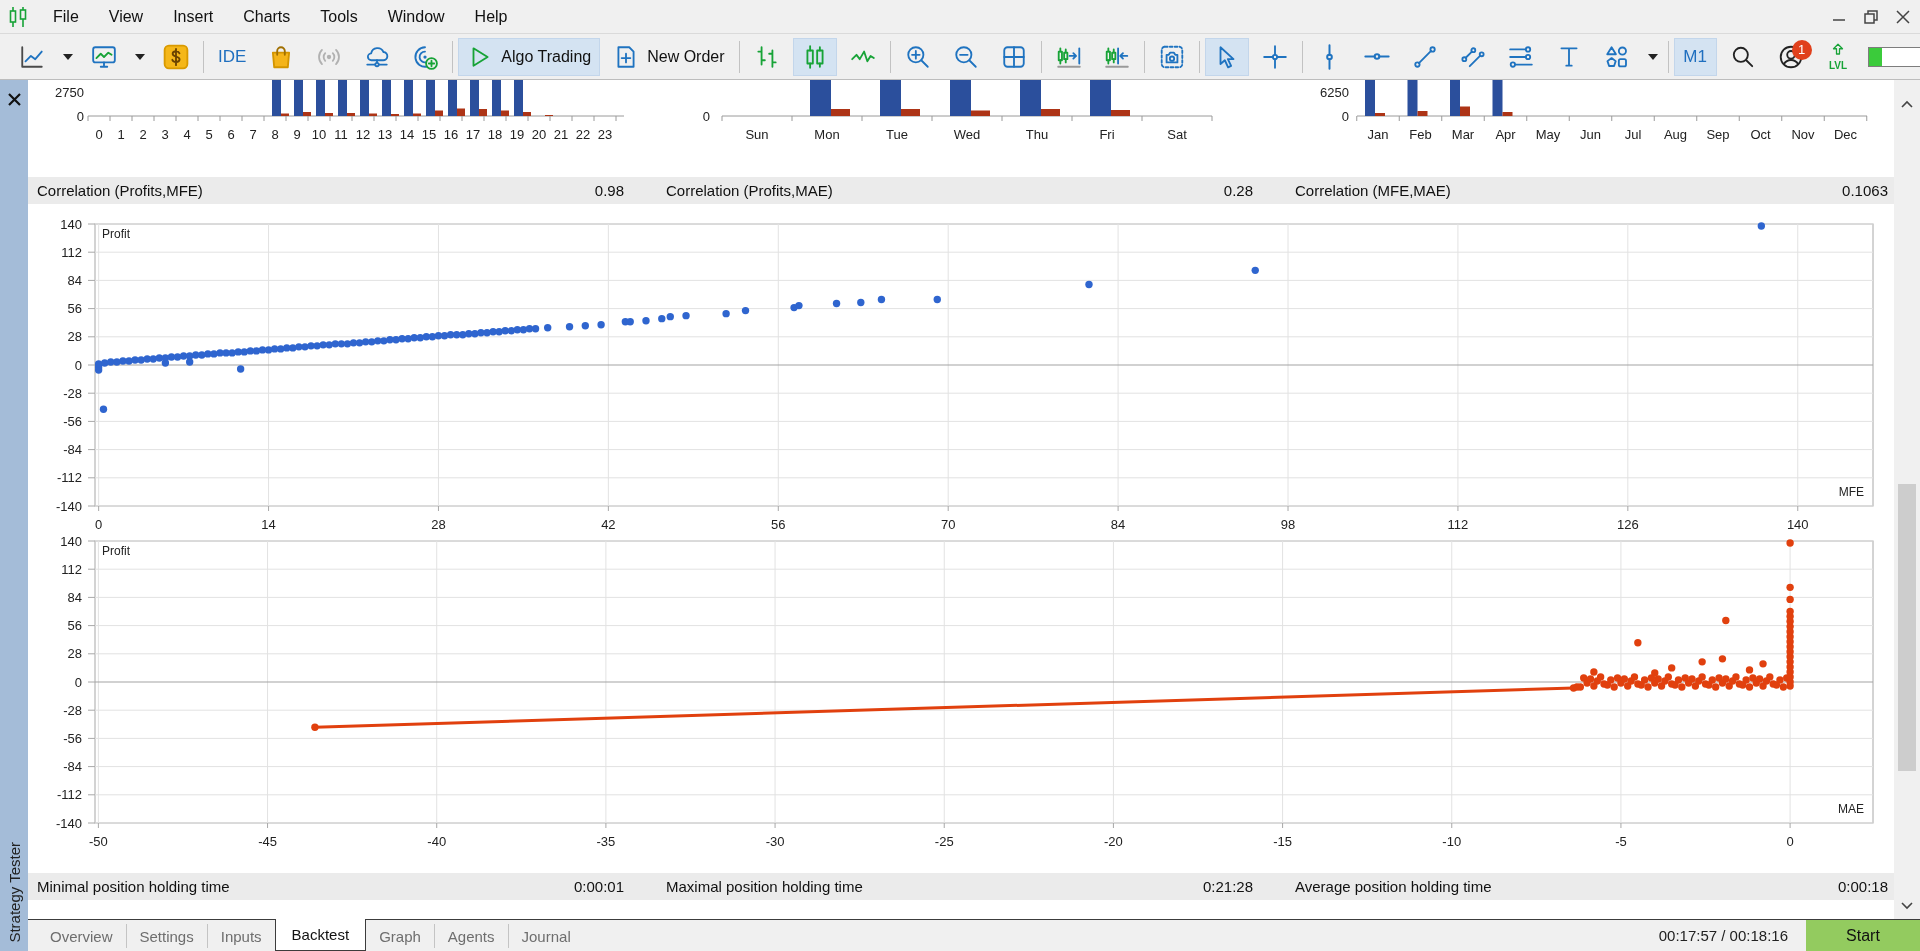  What do you see at coordinates (437, 841) in the screenshot?
I see `tick-label: -40` at bounding box center [437, 841].